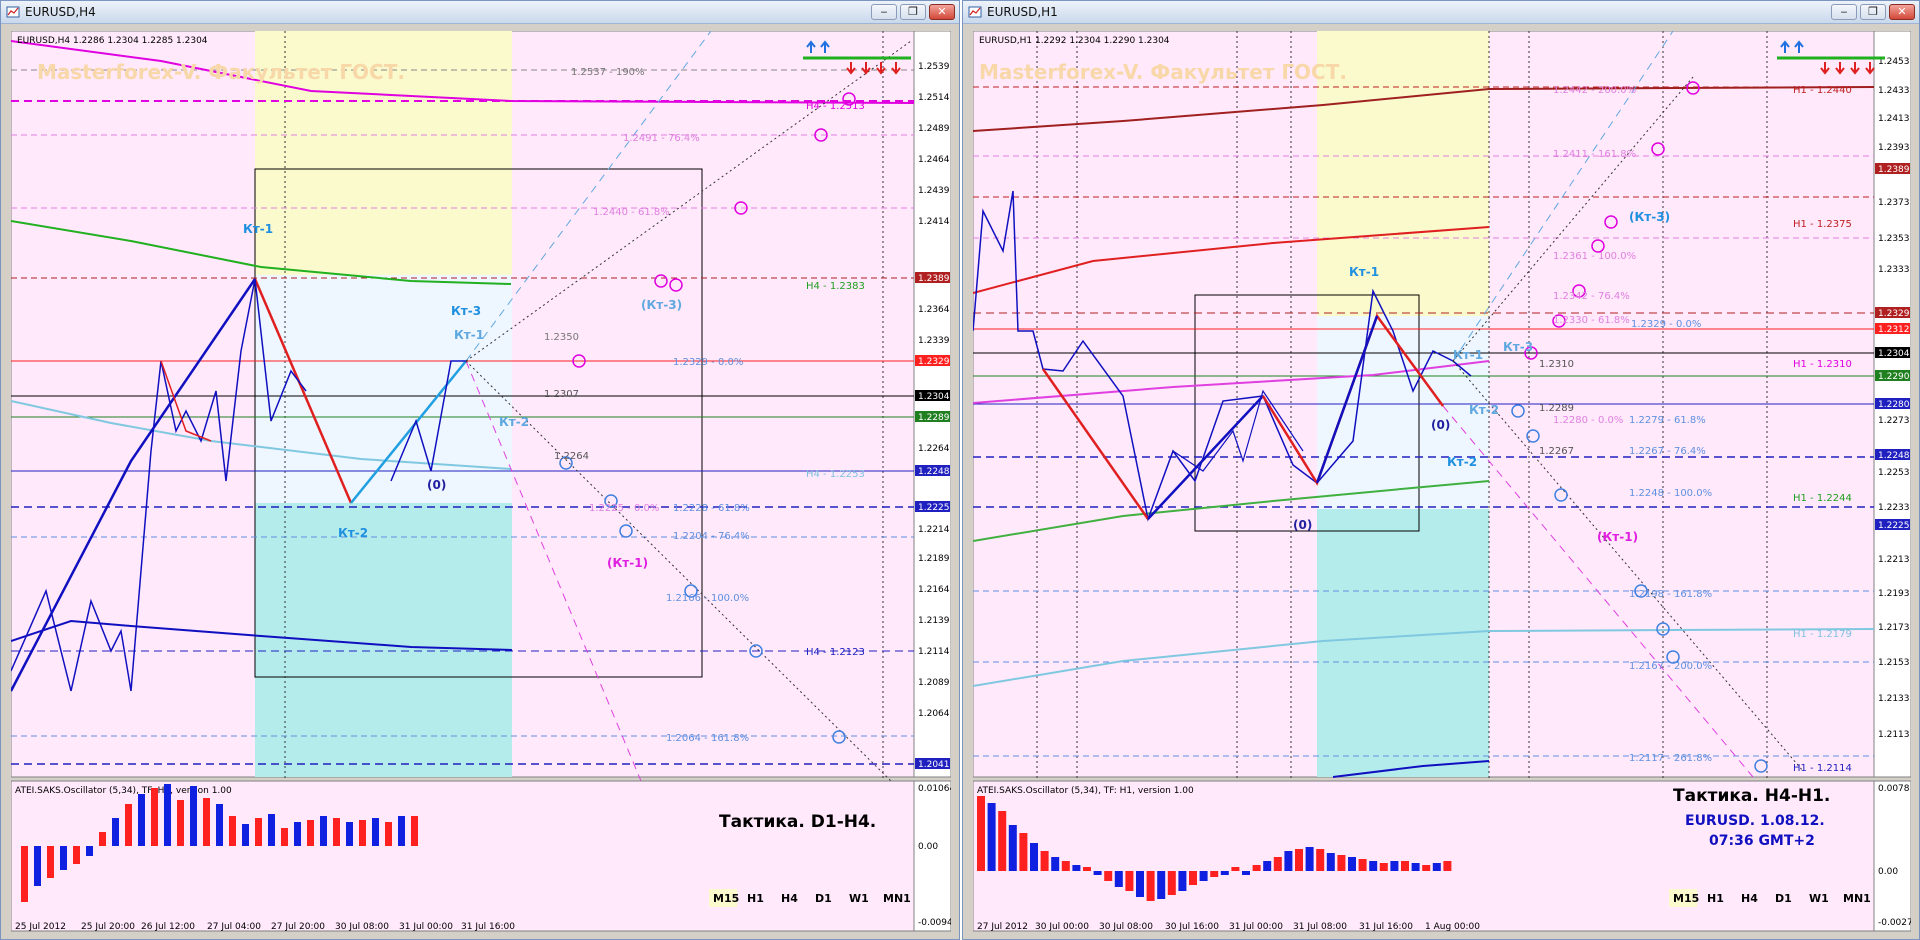 The height and width of the screenshot is (940, 1920). I want to click on oscillator-scale, so click(1892, 856).